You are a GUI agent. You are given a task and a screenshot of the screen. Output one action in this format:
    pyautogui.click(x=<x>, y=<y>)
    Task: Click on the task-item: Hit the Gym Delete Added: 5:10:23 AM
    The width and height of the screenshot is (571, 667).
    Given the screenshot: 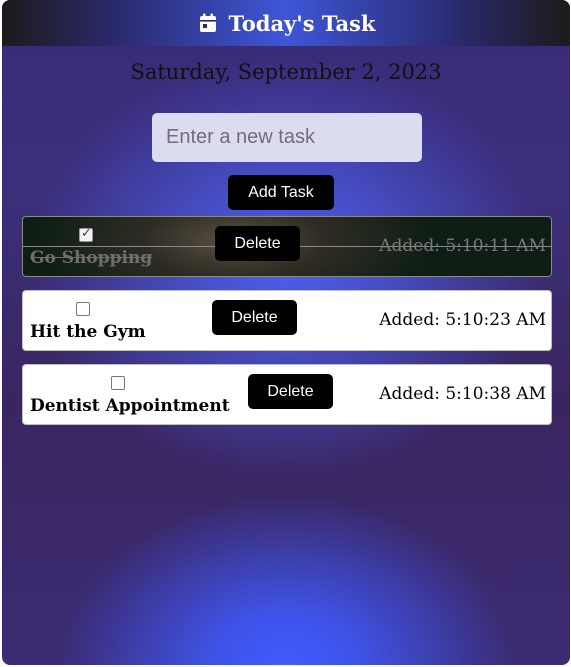 What is the action you would take?
    pyautogui.click(x=287, y=320)
    